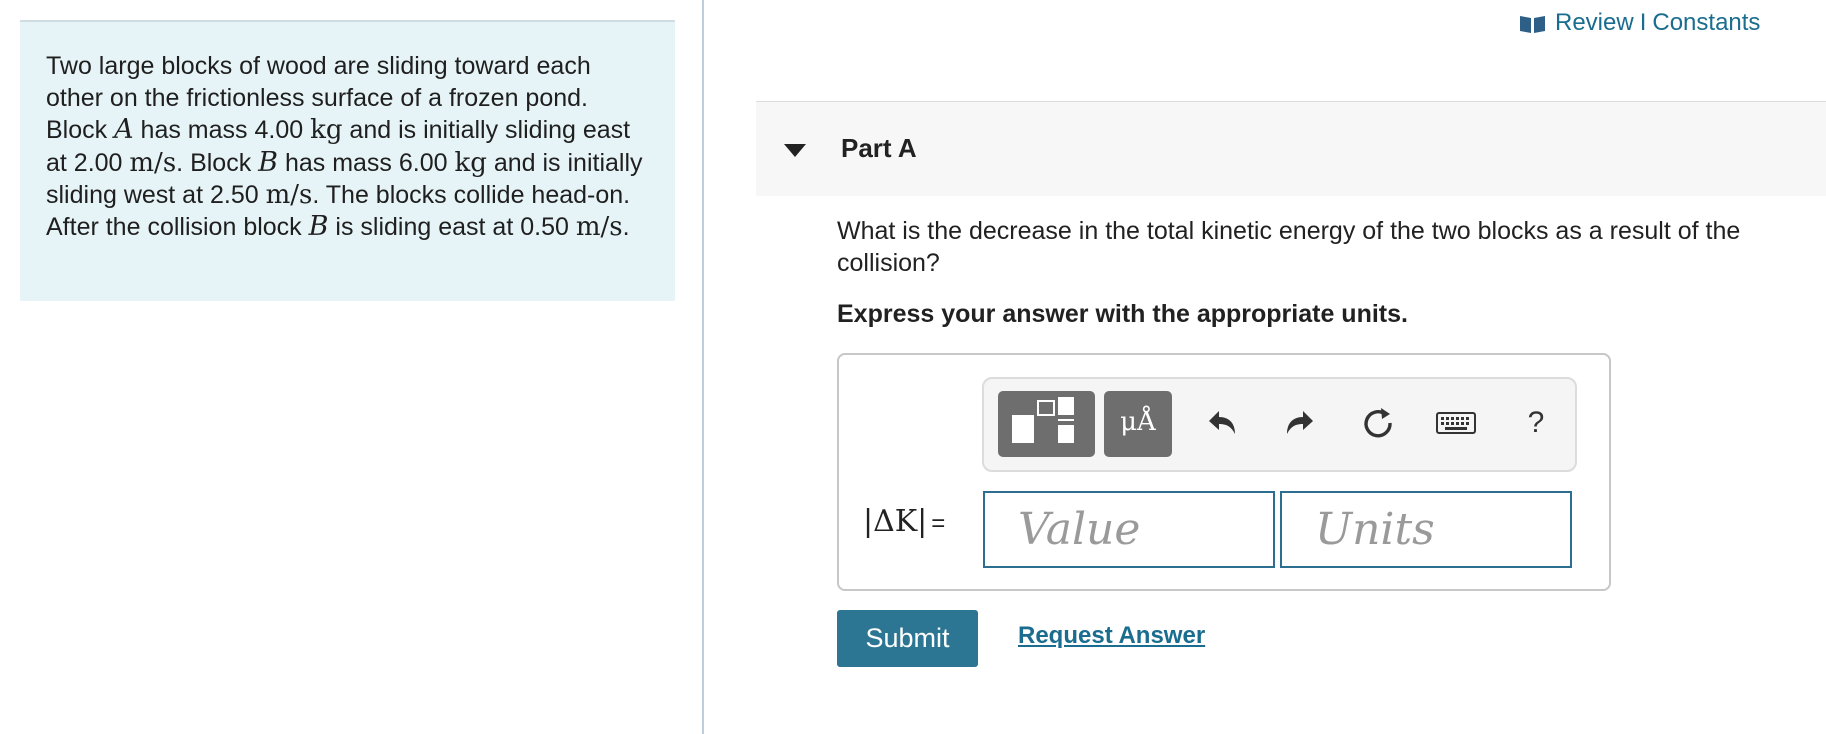 Image resolution: width=1826 pixels, height=734 pixels. What do you see at coordinates (907, 638) in the screenshot?
I see `submit-button: Submit` at bounding box center [907, 638].